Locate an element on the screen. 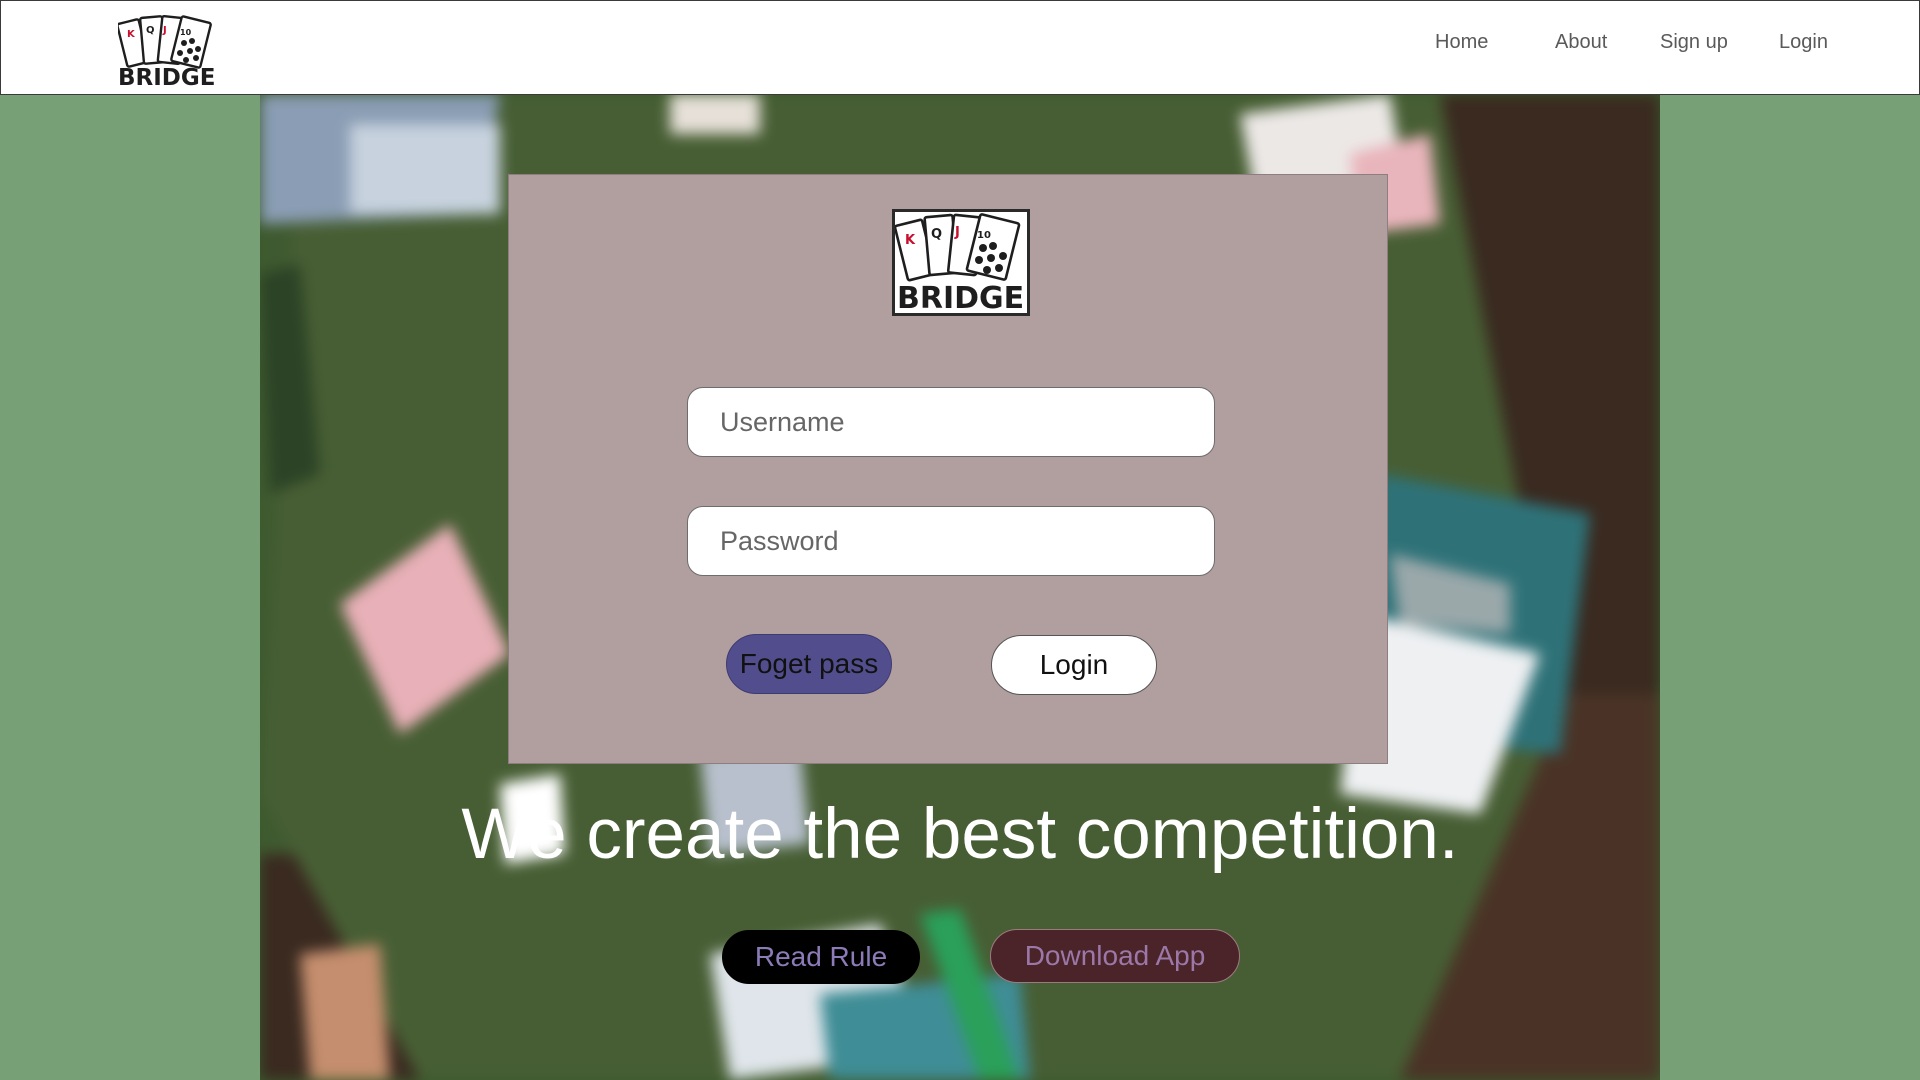  panel-logo-wordmark: BRIDGE is located at coordinates (960, 297).